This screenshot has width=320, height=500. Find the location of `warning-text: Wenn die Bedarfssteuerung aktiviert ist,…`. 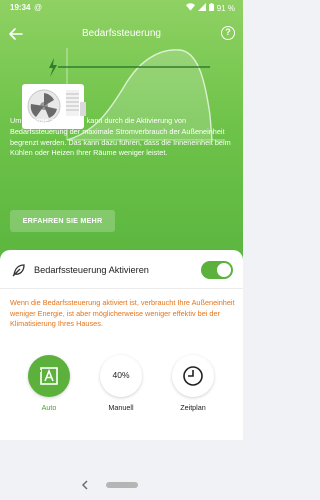

warning-text: Wenn die Bedarfssteuerung aktiviert ist,… is located at coordinates (122, 313).